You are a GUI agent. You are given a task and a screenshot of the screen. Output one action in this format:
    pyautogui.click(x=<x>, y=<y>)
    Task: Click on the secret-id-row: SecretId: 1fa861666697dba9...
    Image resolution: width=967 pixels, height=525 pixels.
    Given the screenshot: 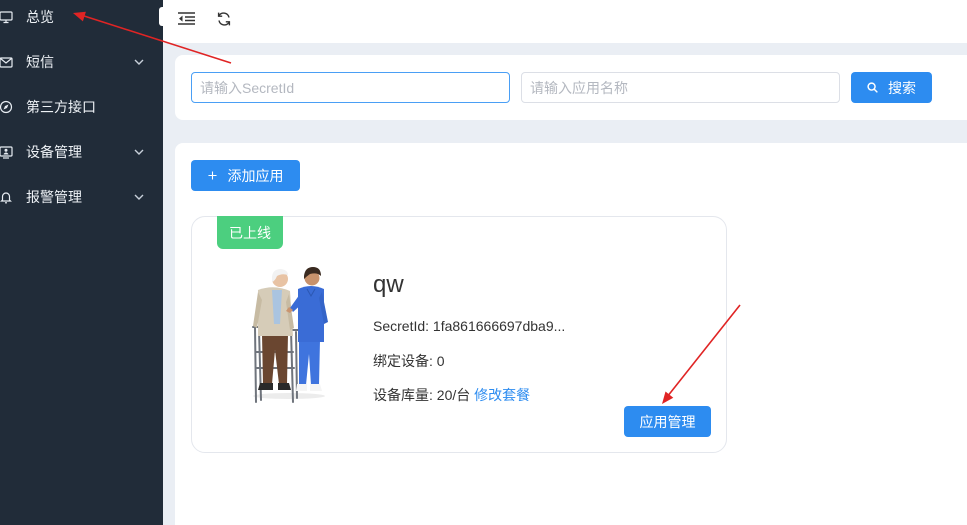 What is the action you would take?
    pyautogui.click(x=469, y=326)
    